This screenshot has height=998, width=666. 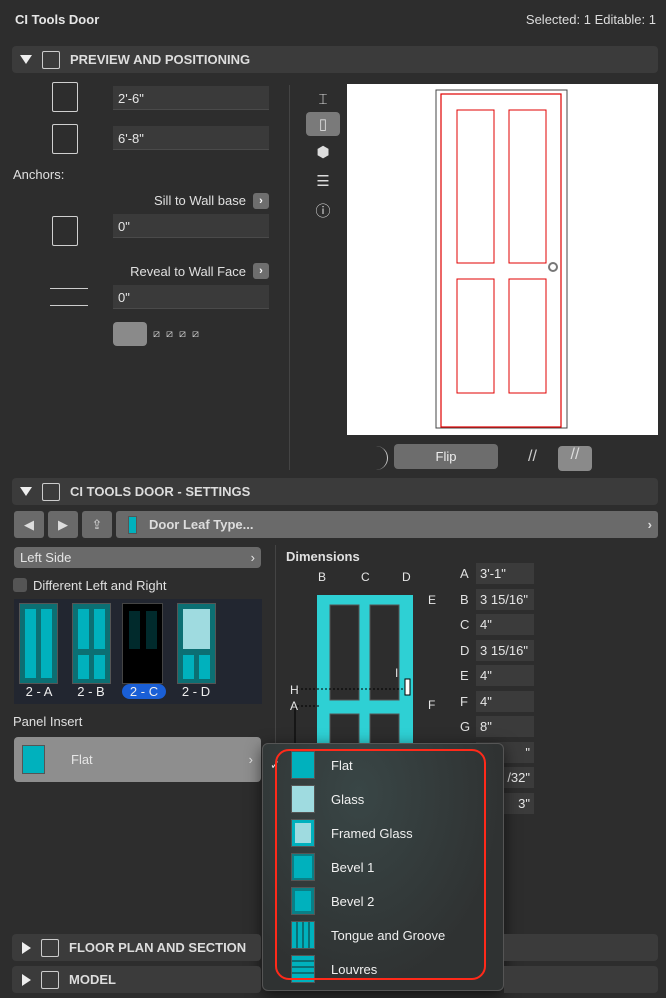 I want to click on dim-value-f: 4", so click(x=505, y=701).